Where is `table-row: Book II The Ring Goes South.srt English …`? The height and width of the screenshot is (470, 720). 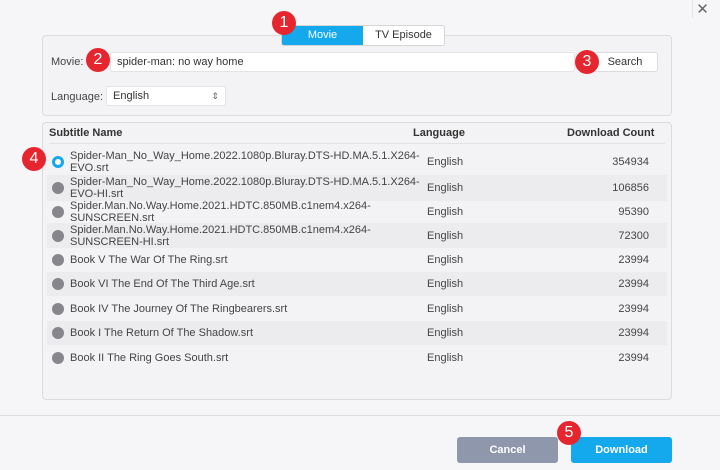
table-row: Book II The Ring Goes South.srt English … is located at coordinates (357, 358).